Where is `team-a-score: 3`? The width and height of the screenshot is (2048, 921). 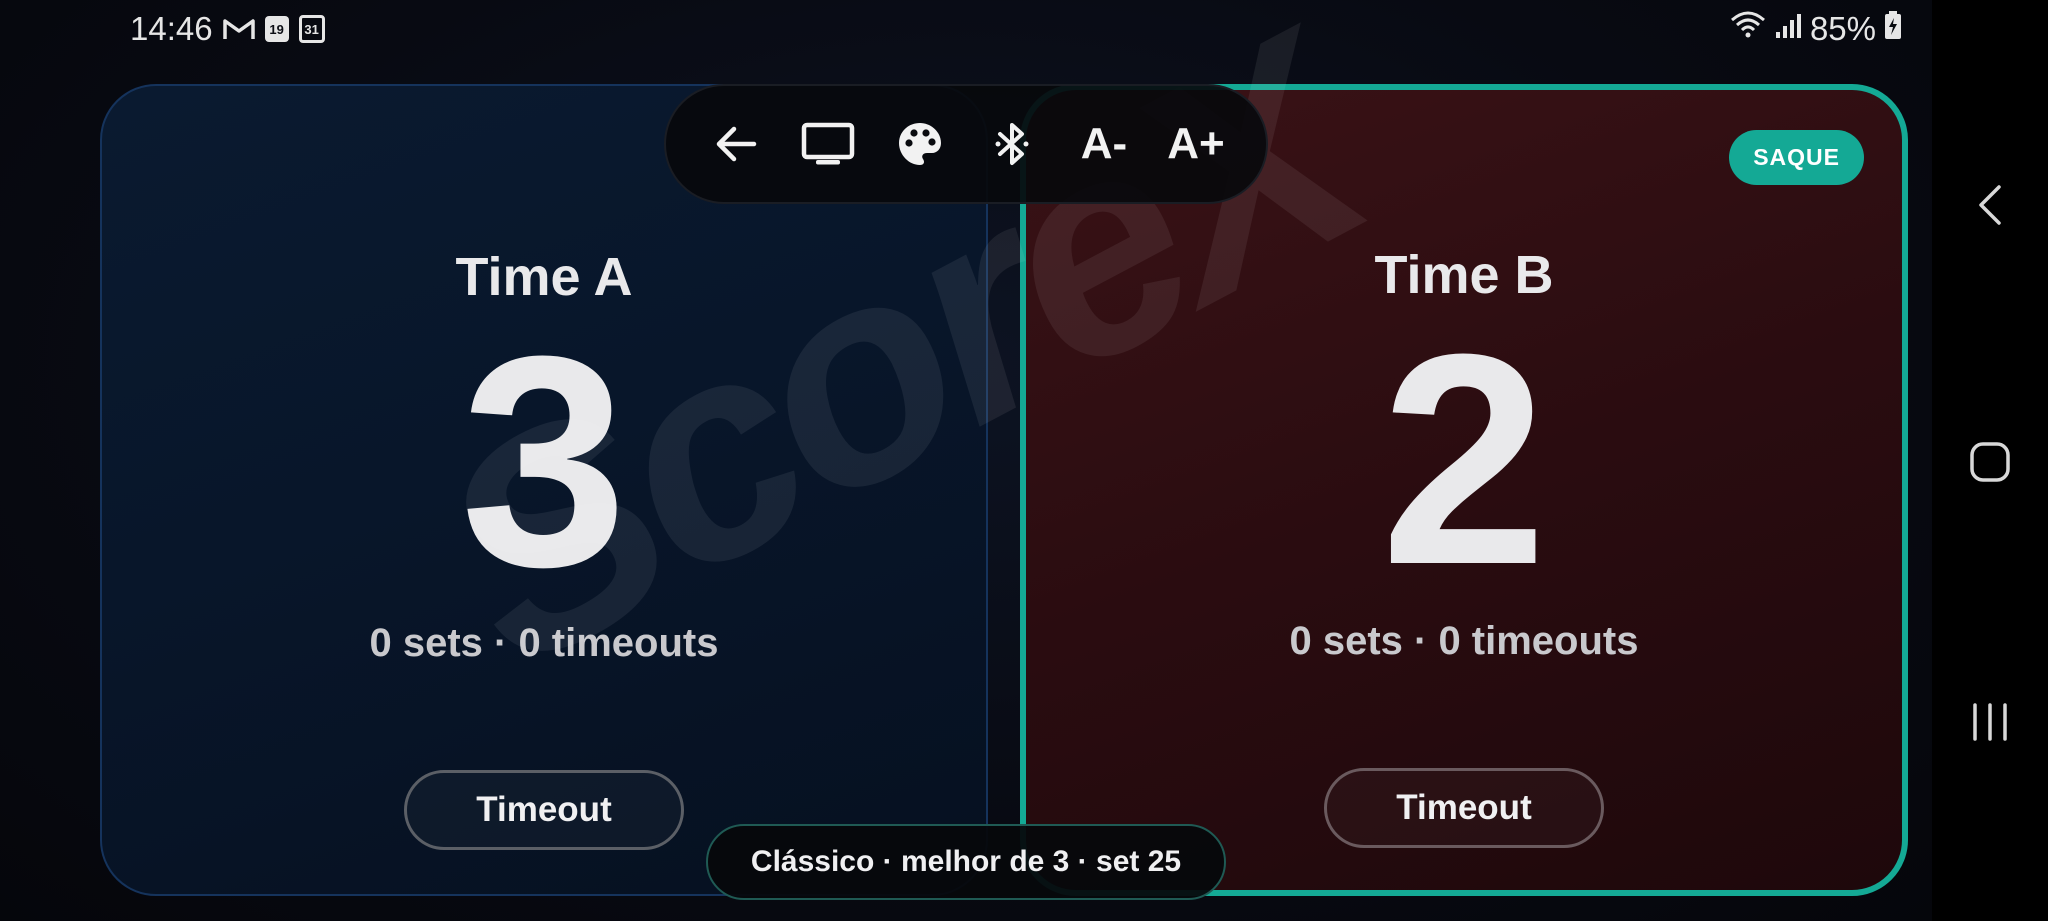 team-a-score: 3 is located at coordinates (544, 461).